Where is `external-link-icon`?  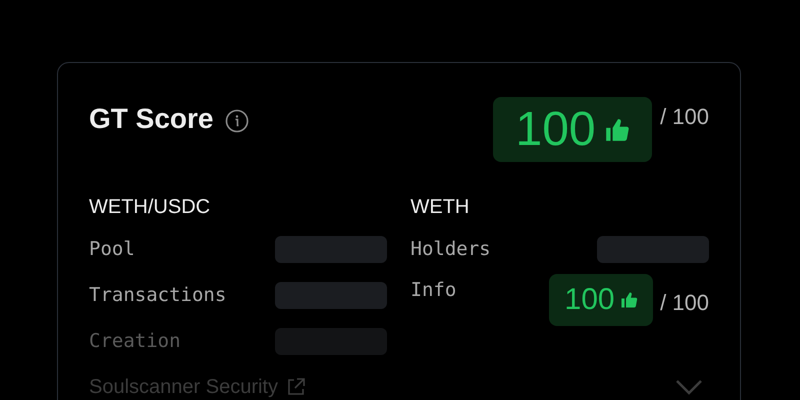 external-link-icon is located at coordinates (296, 387).